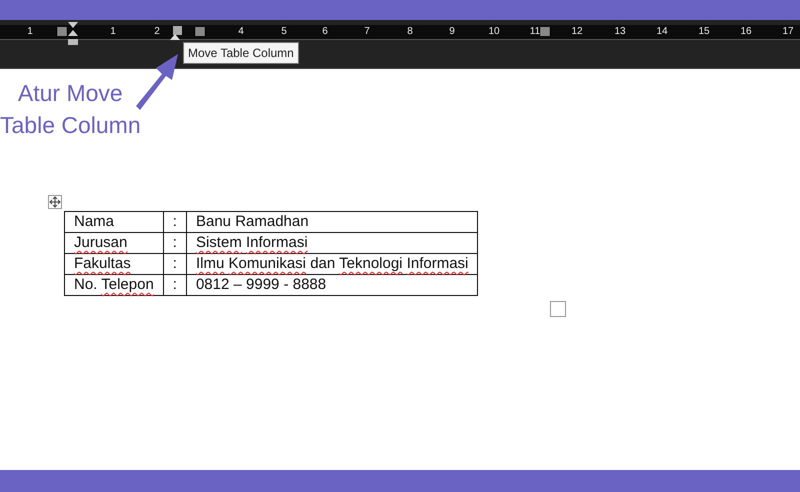 Image resolution: width=800 pixels, height=492 pixels. What do you see at coordinates (55, 202) in the screenshot?
I see `move-handle-icon` at bounding box center [55, 202].